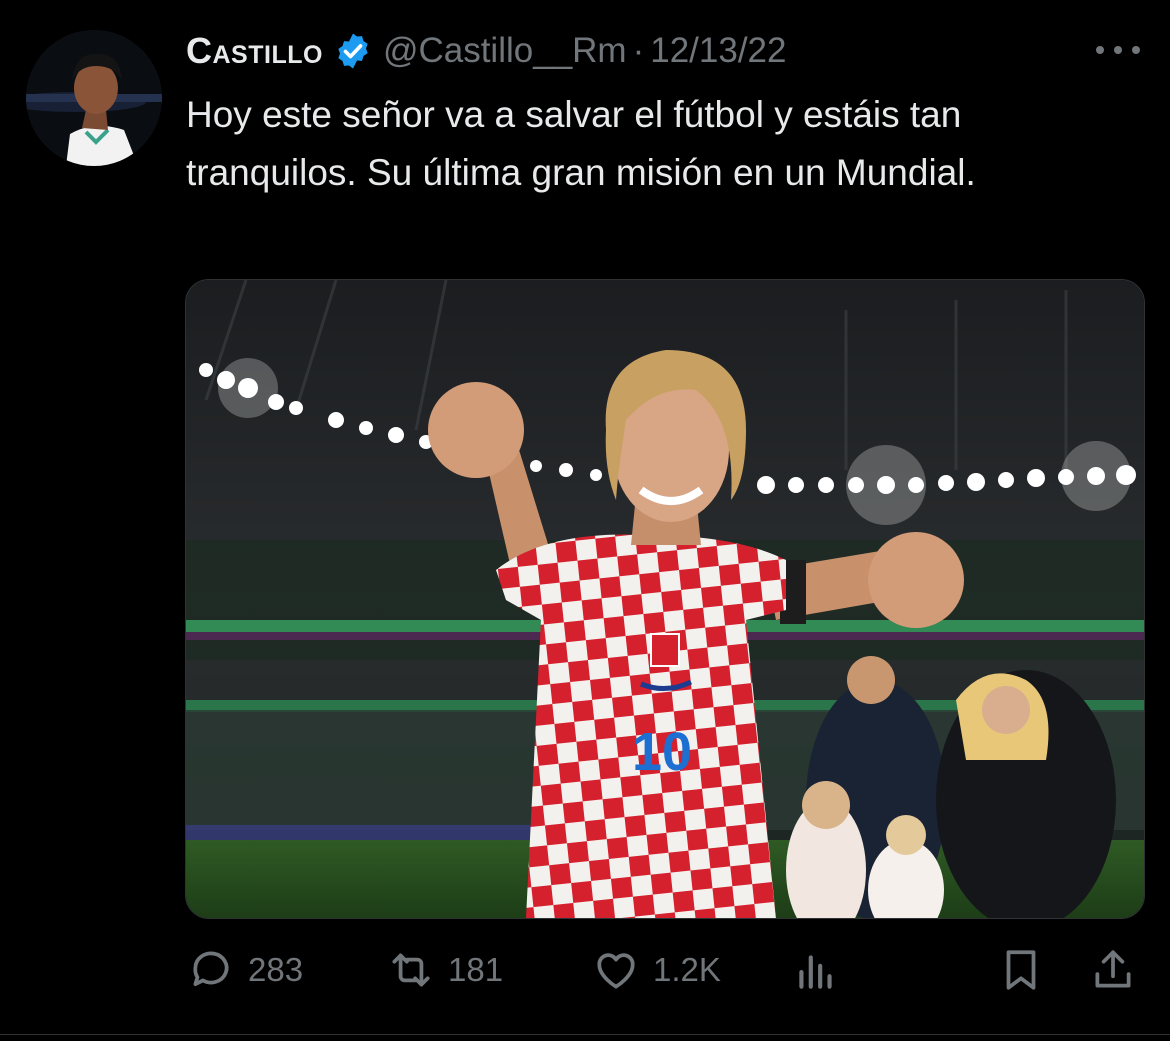 The image size is (1170, 1041). What do you see at coordinates (411, 970) in the screenshot?
I see `retweet-icon` at bounding box center [411, 970].